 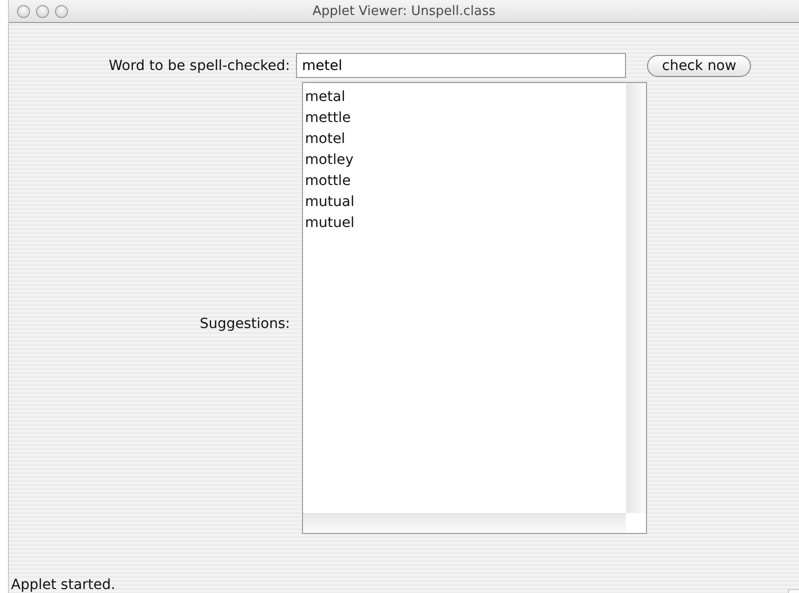 What do you see at coordinates (464, 223) in the screenshot?
I see `suggestion-item: mutuel` at bounding box center [464, 223].